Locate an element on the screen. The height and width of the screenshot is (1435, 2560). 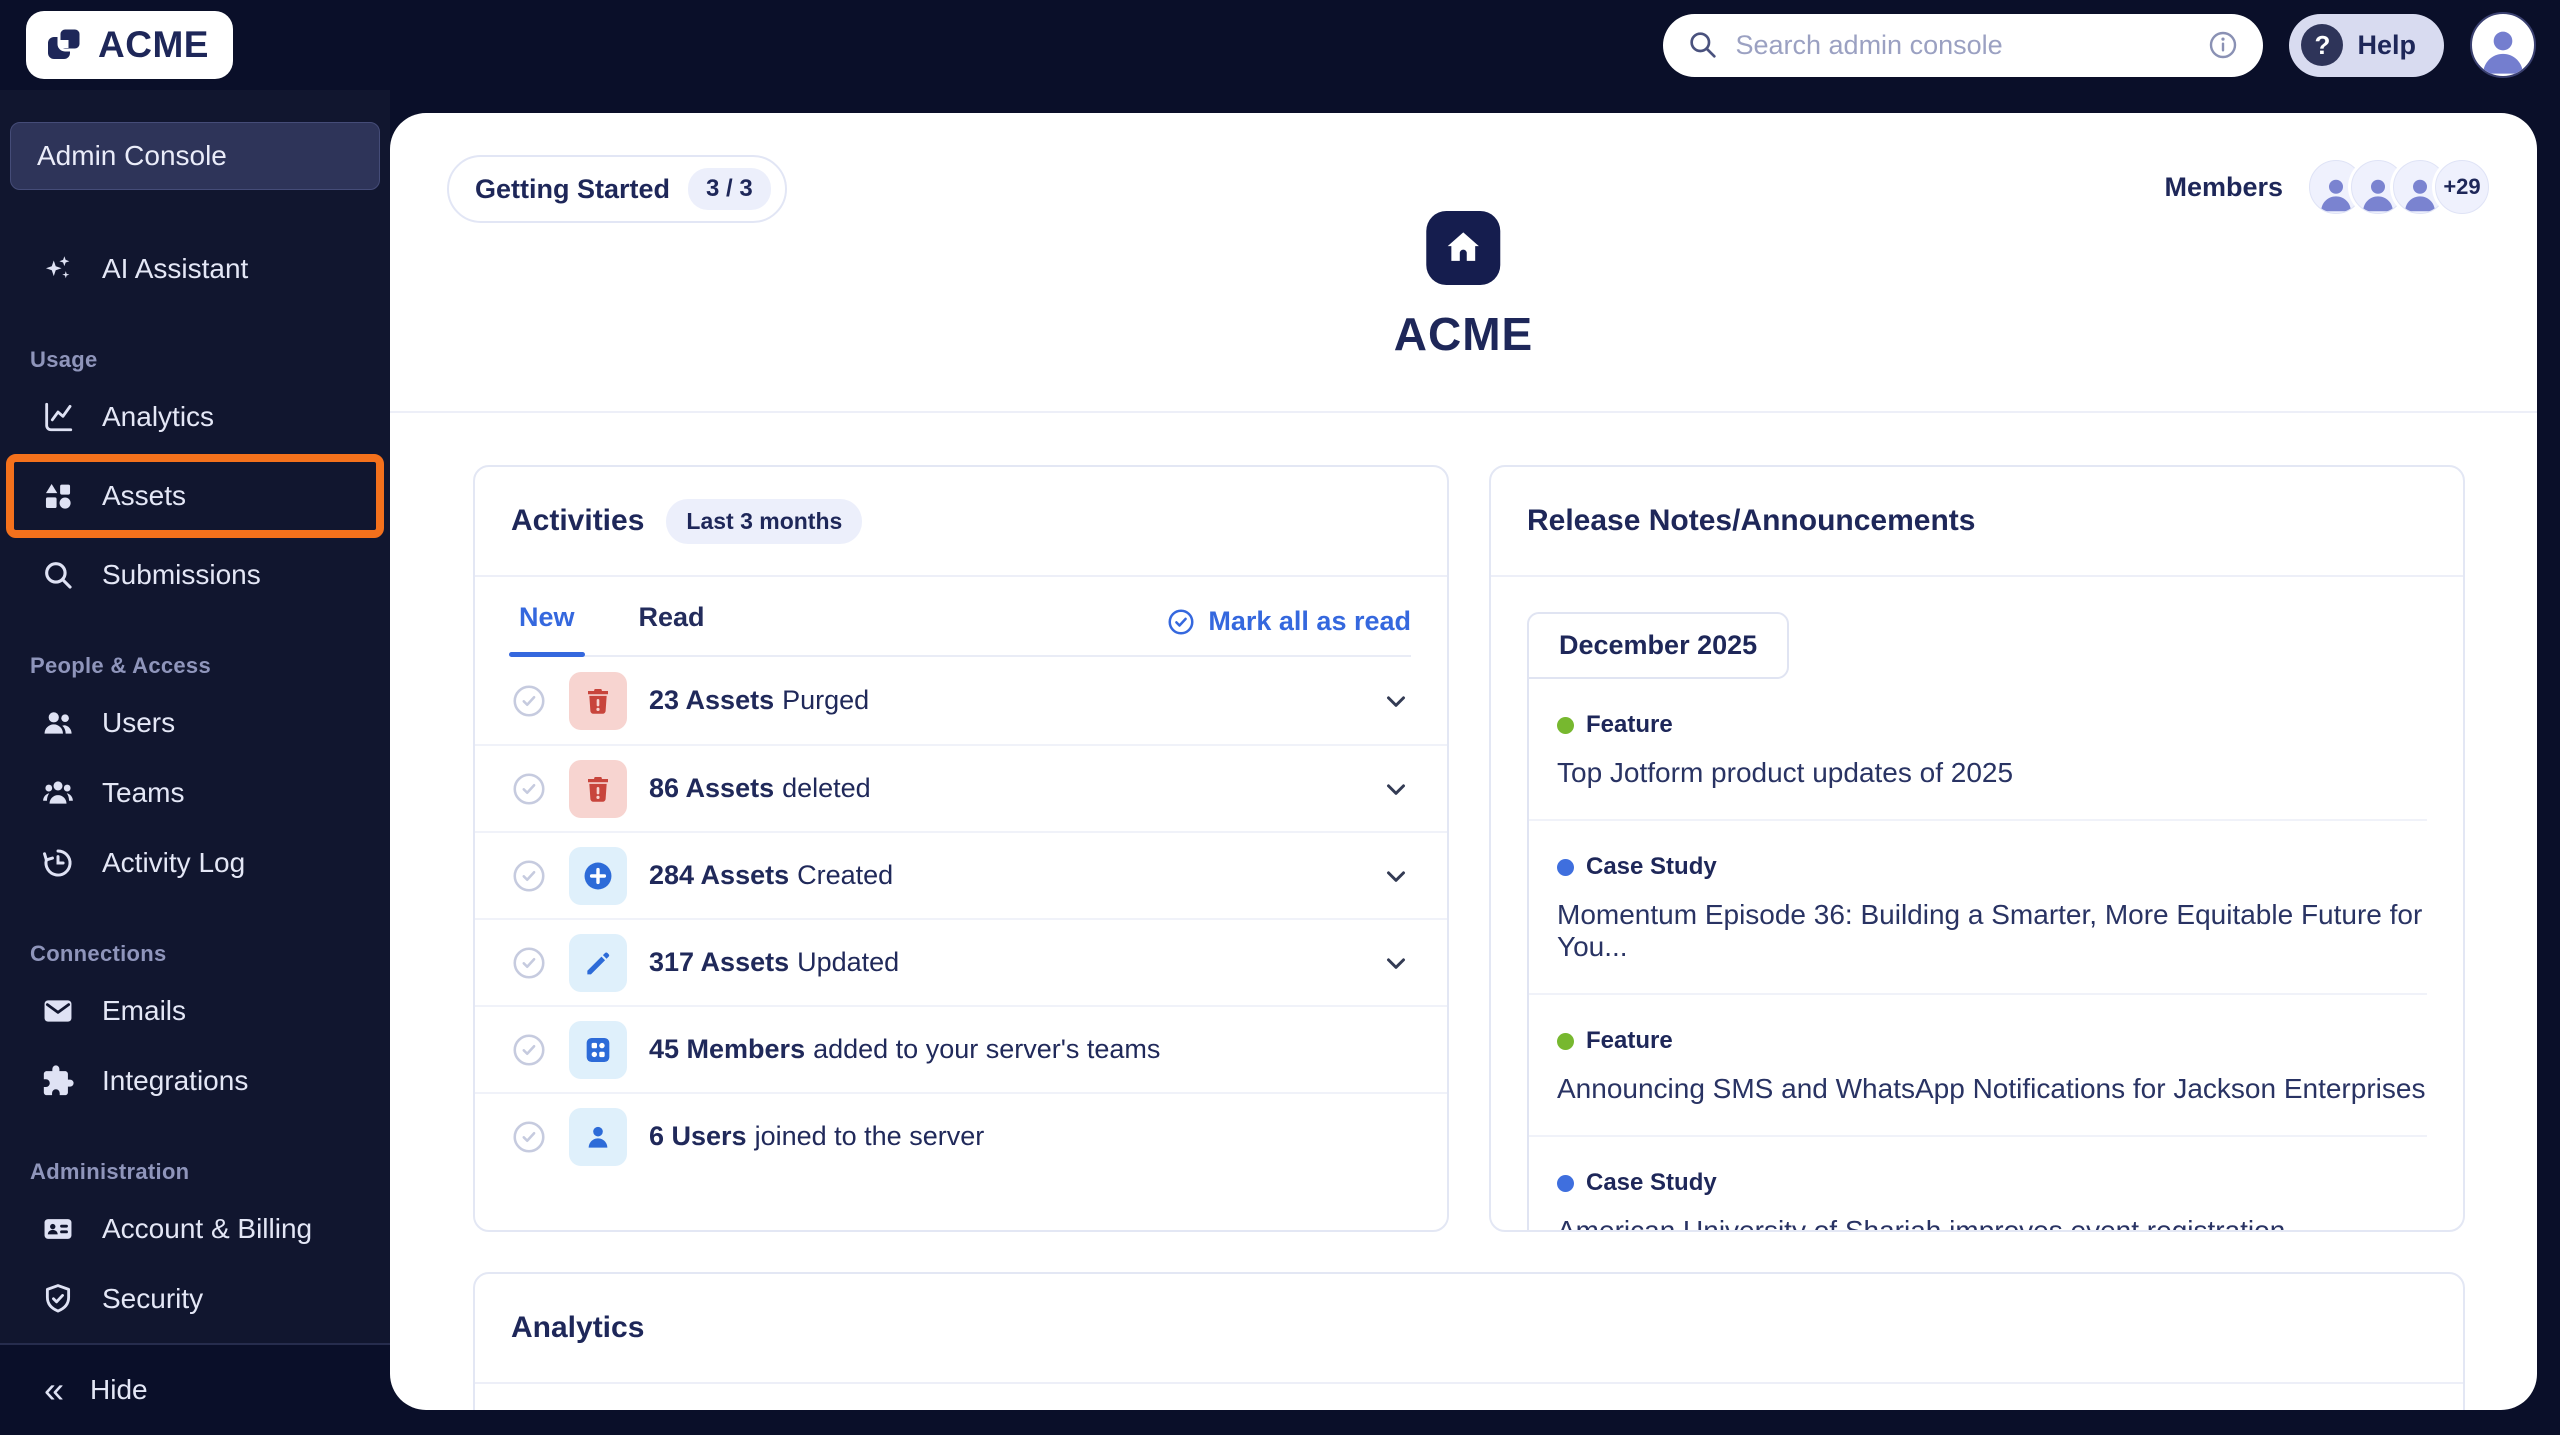
search-input is located at coordinates (1963, 45).